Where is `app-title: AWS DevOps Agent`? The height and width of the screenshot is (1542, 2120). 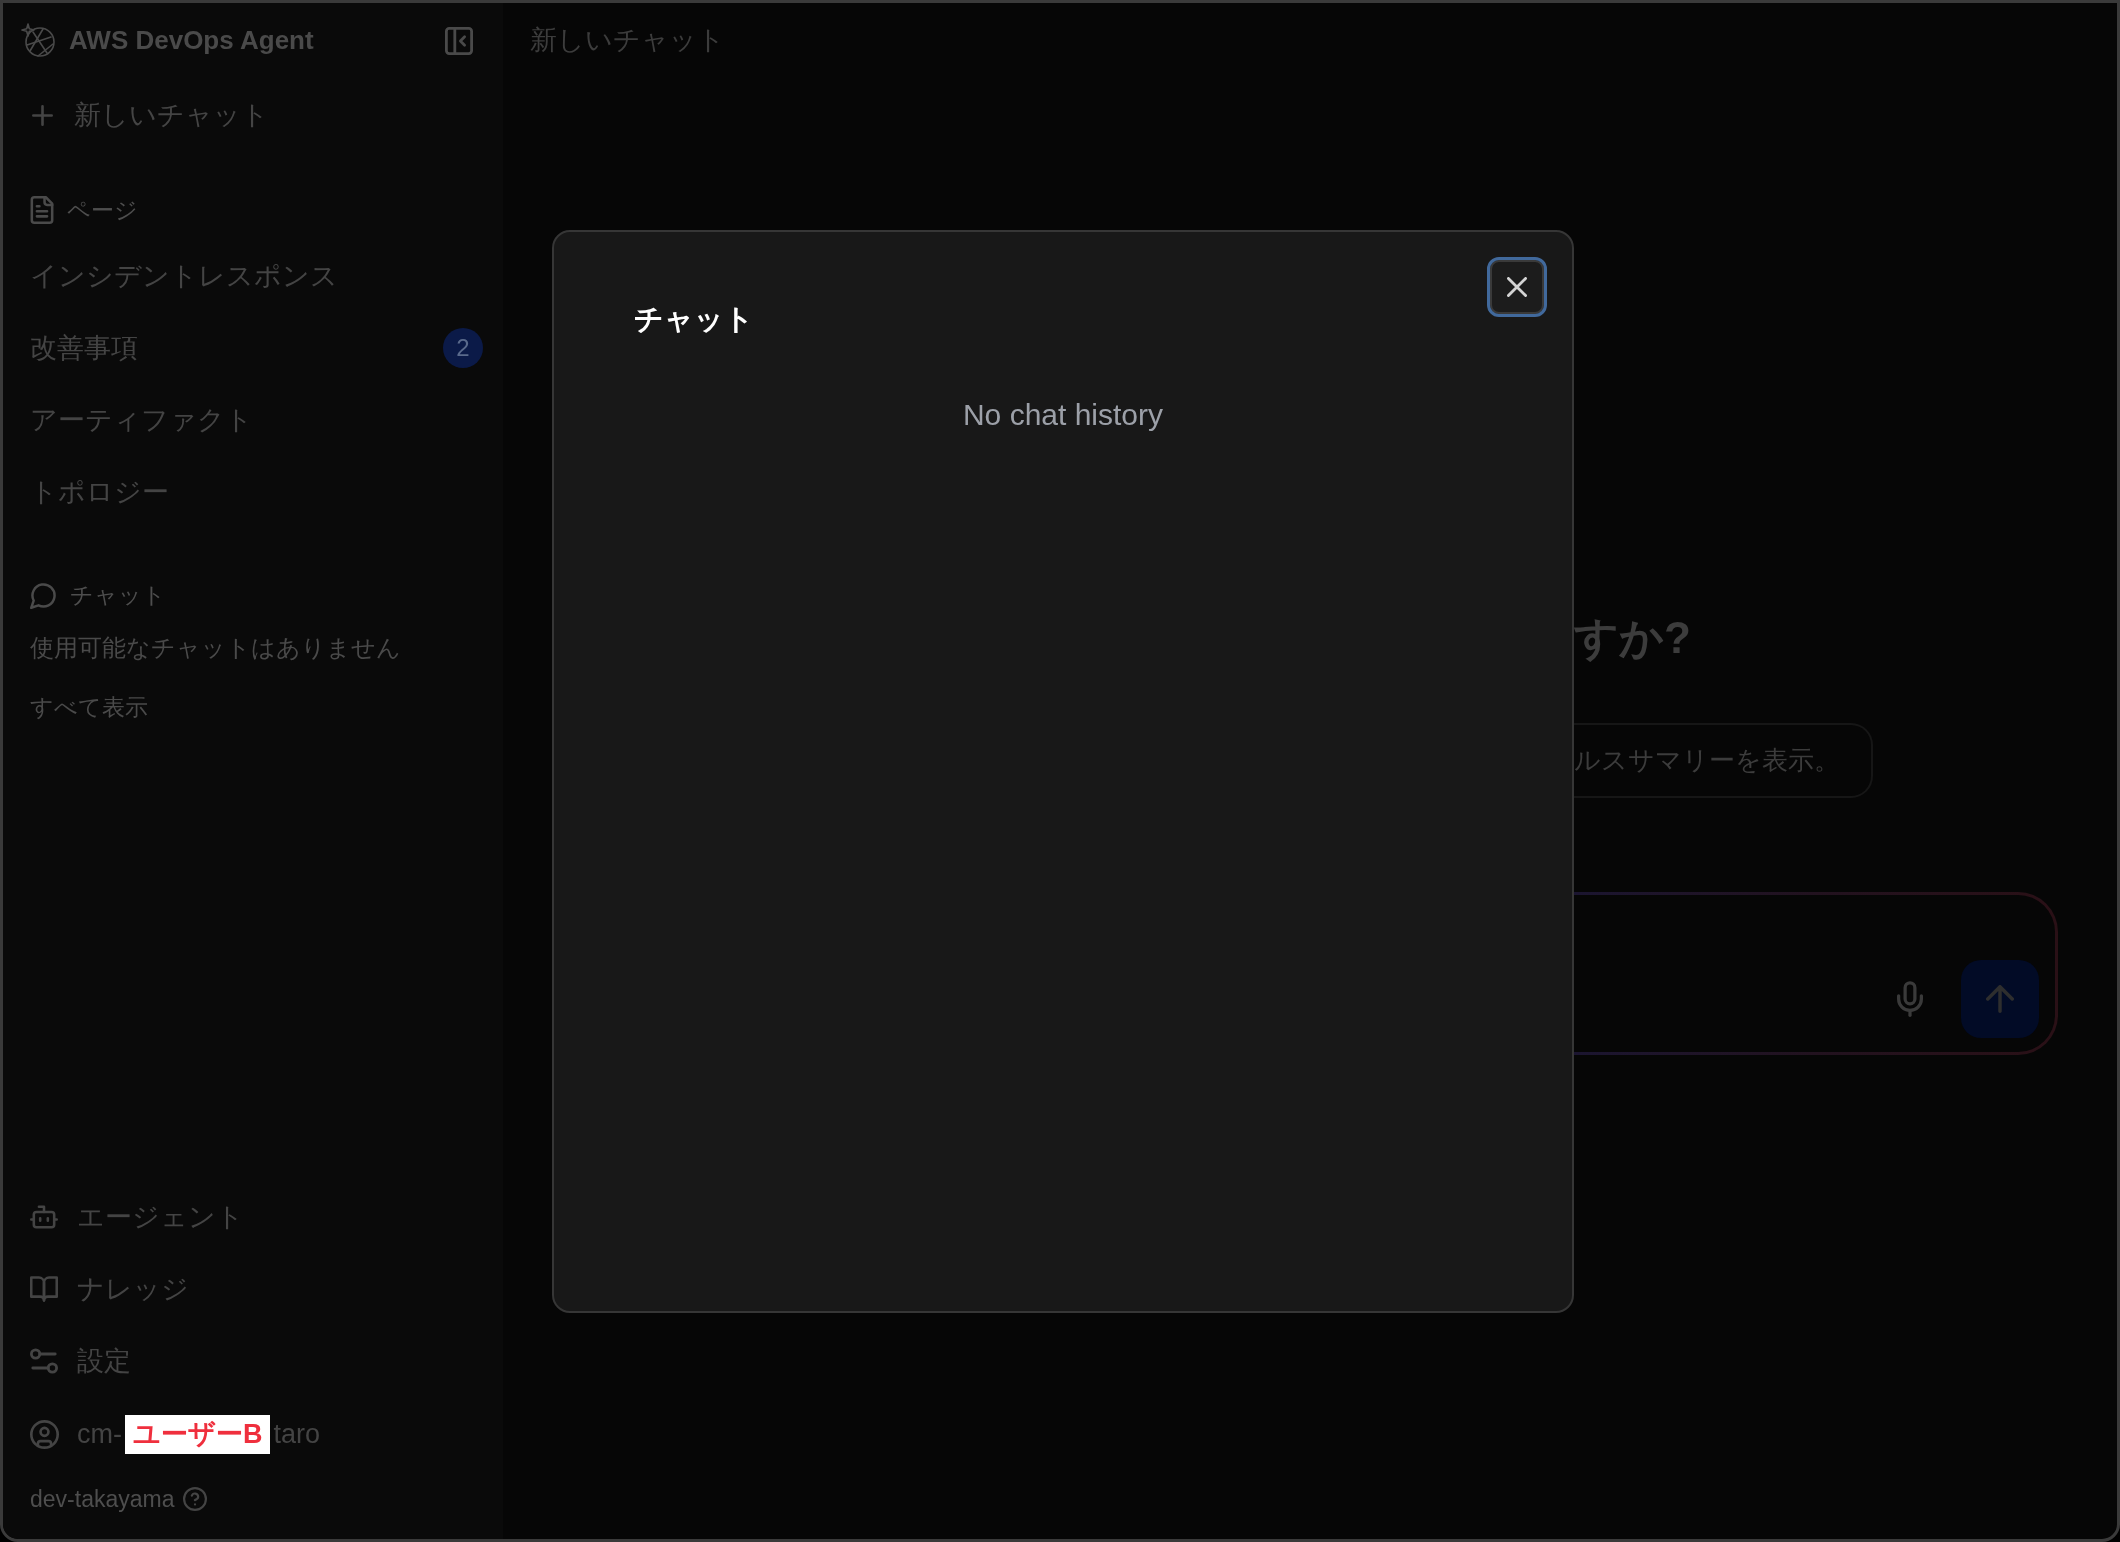 app-title: AWS DevOps Agent is located at coordinates (191, 40).